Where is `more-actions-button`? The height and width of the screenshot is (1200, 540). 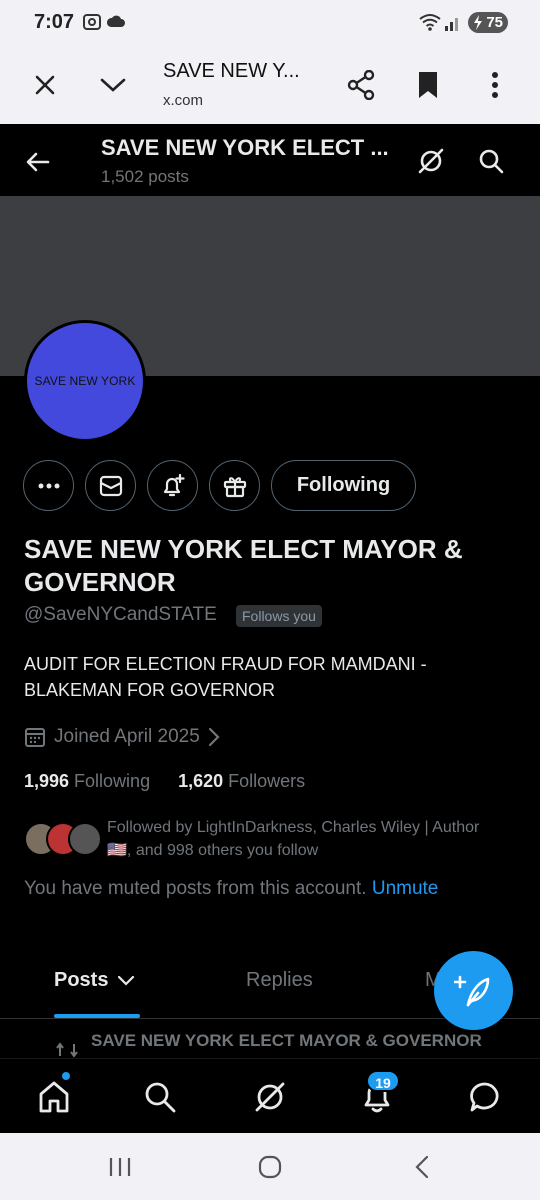 more-actions-button is located at coordinates (48, 485).